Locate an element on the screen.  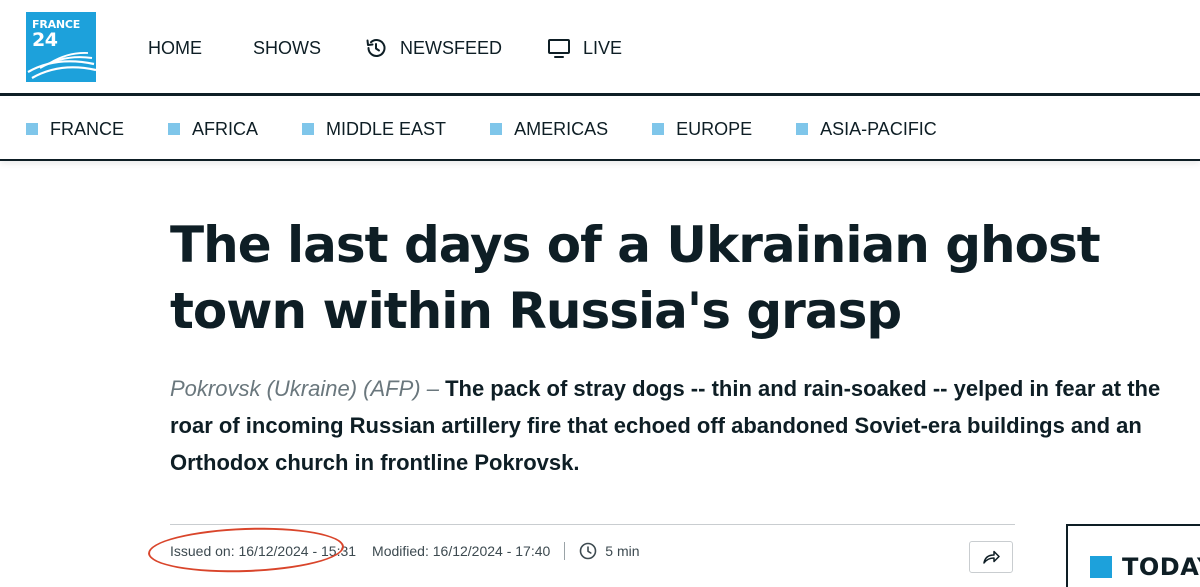
section-africa: AFRICA is located at coordinates (213, 129).